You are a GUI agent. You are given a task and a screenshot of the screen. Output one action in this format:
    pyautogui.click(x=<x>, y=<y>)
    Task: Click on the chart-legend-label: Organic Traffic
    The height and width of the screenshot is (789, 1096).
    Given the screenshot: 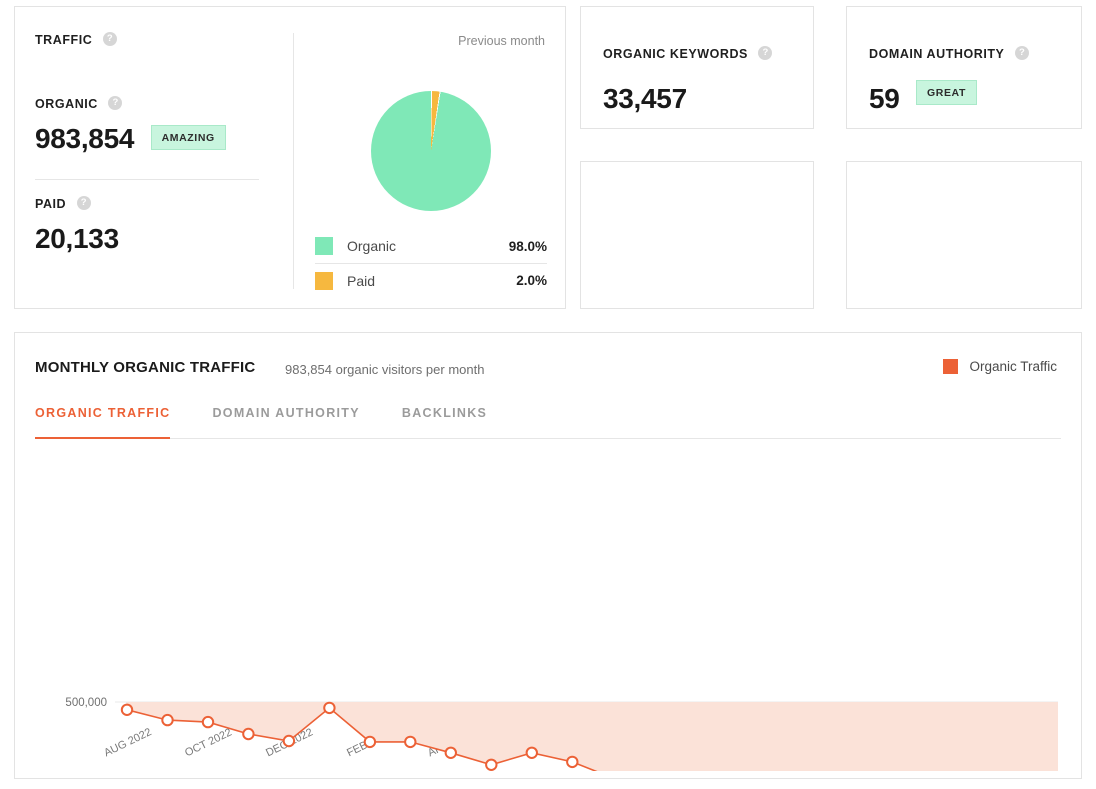 What is the action you would take?
    pyautogui.click(x=1013, y=366)
    